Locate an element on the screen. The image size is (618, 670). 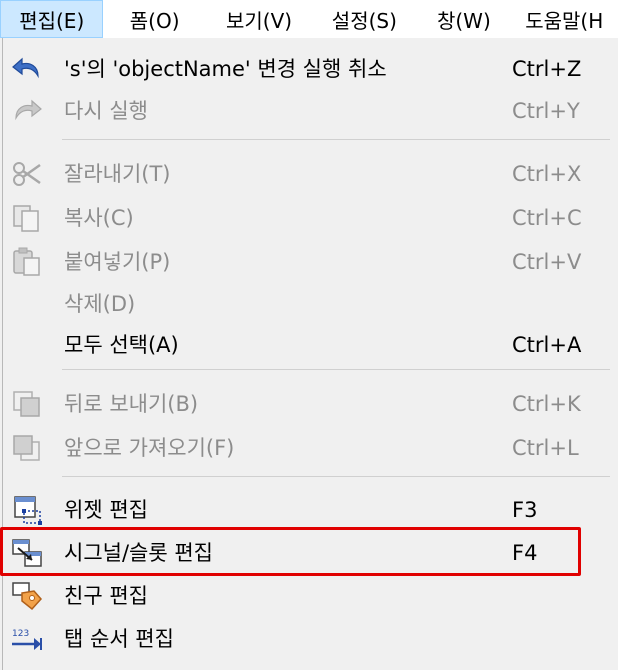
menu-bar: 편집(E) 폼(O) 보기(V) 설정(S) 창(W) 도움말(H is located at coordinates (309, 19).